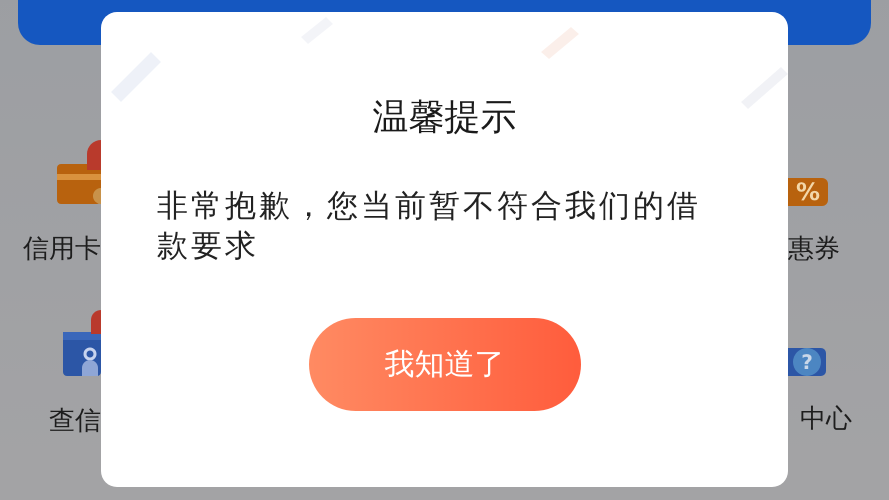 Image resolution: width=889 pixels, height=500 pixels. Describe the element at coordinates (62, 249) in the screenshot. I see `menu-label: 信用卡` at that location.